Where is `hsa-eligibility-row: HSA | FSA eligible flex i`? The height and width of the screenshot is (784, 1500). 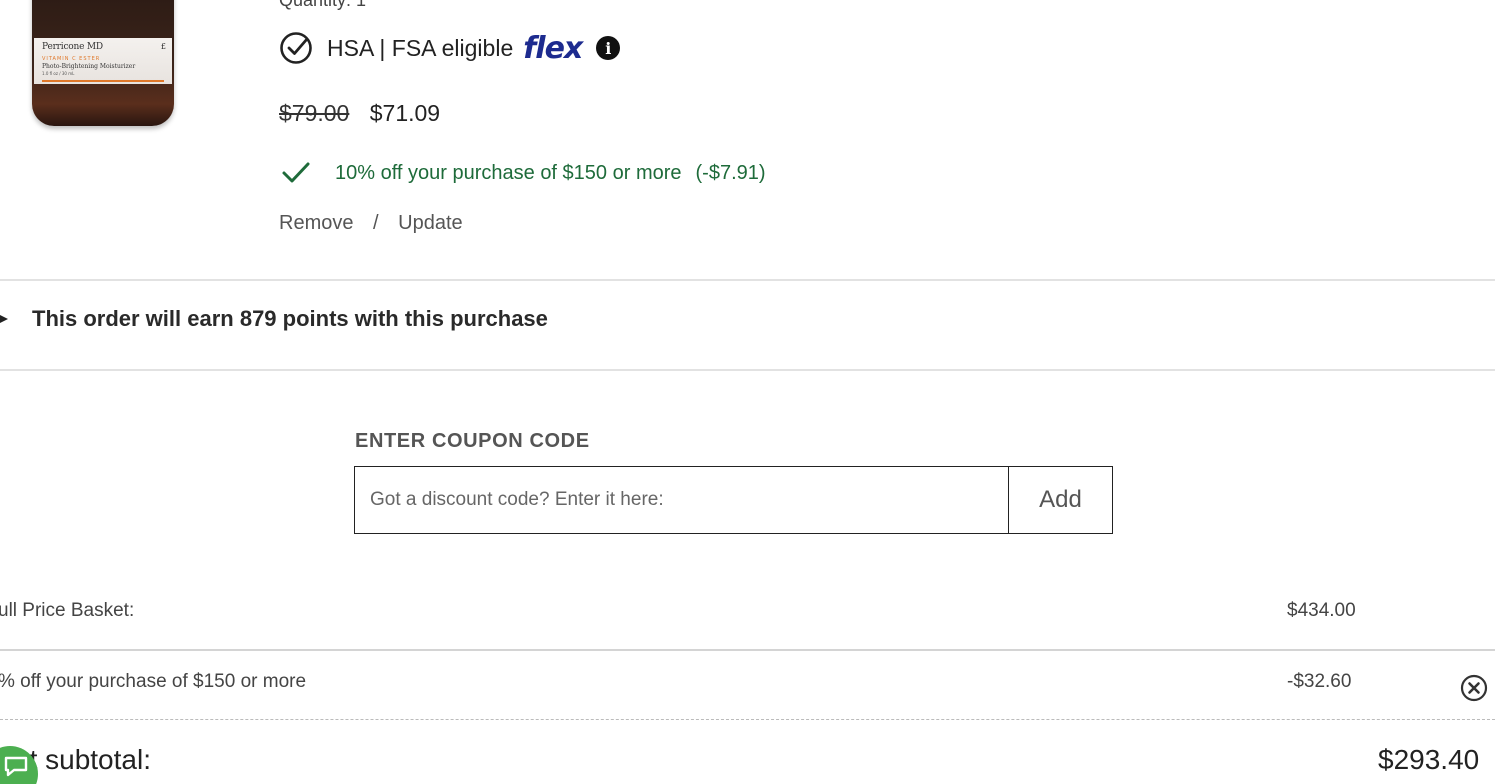
hsa-eligibility-row: HSA | FSA eligible flex i is located at coordinates (450, 48).